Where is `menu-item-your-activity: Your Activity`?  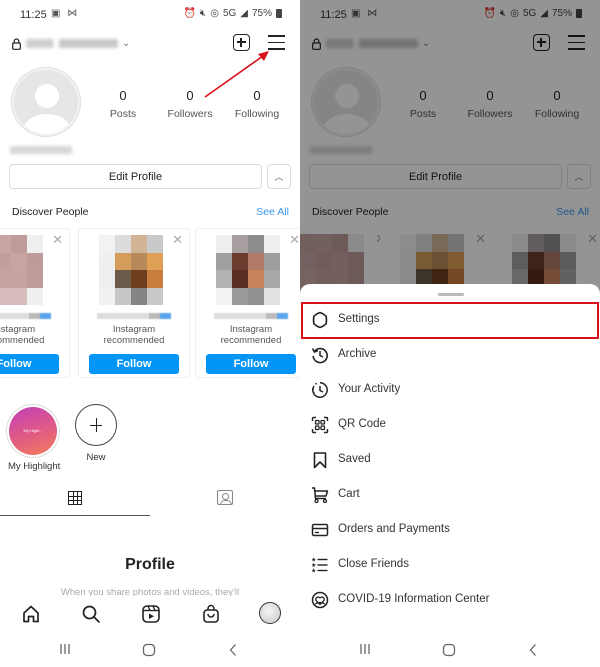 menu-item-your-activity: Your Activity is located at coordinates (450, 390).